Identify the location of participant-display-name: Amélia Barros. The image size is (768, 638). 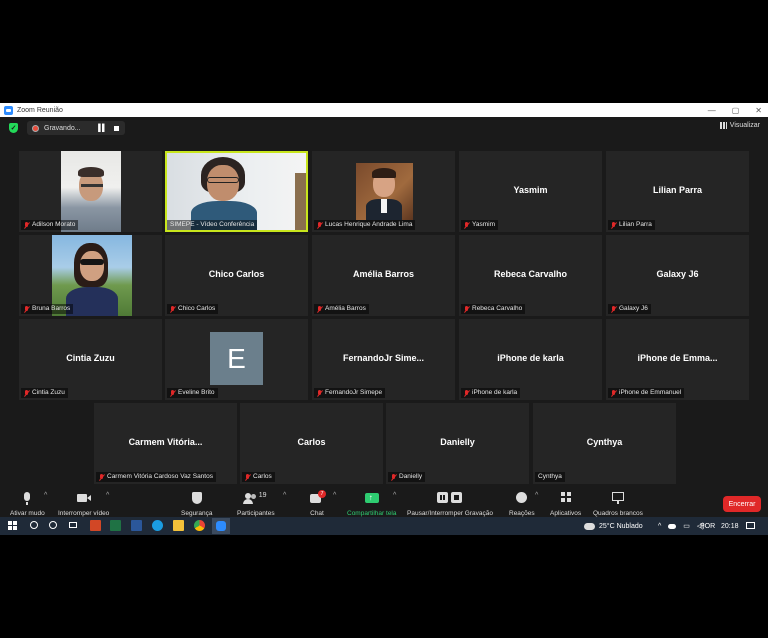
(383, 274).